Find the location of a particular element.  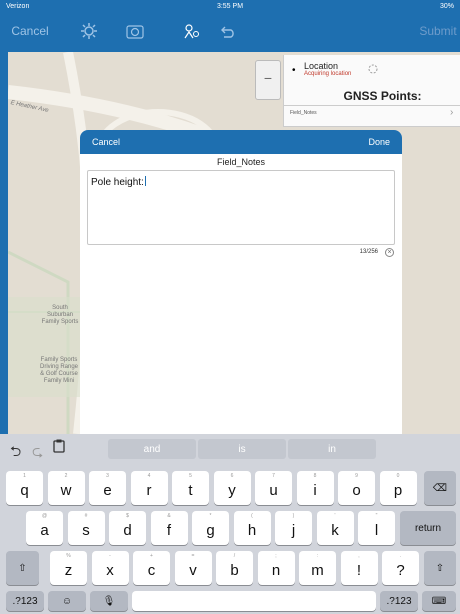

key-secondary-label: 3 is located at coordinates (107, 476).